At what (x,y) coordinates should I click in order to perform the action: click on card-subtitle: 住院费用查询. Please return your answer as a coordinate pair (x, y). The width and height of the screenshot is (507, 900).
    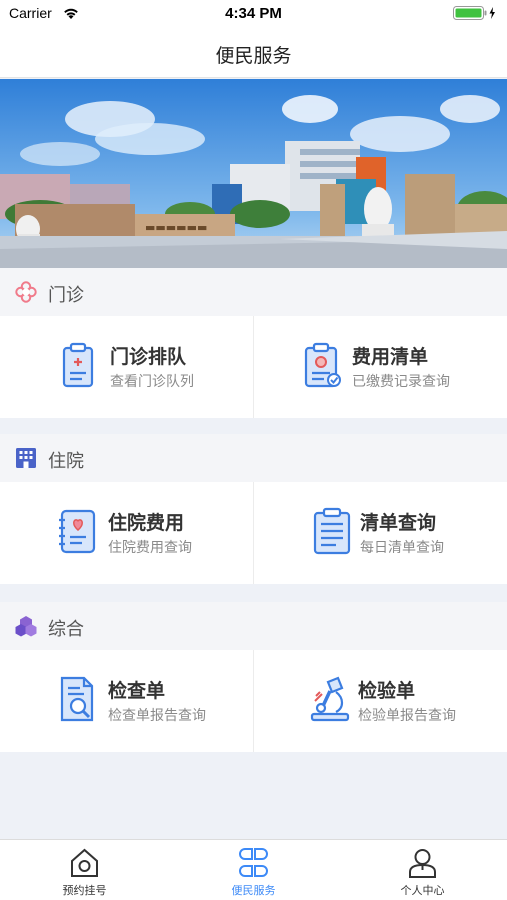
    Looking at the image, I should click on (150, 548).